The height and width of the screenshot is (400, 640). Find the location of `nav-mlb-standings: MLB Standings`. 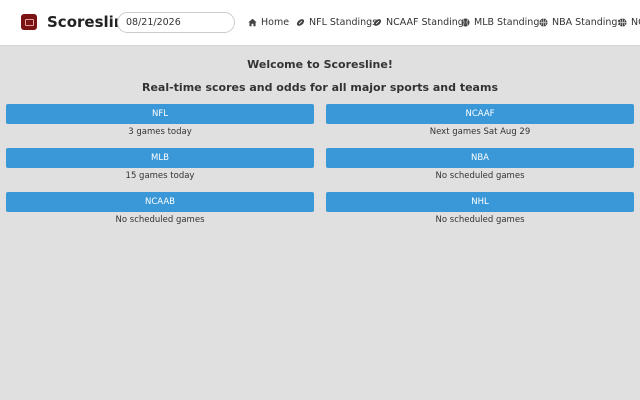

nav-mlb-standings: MLB Standings is located at coordinates (502, 22).